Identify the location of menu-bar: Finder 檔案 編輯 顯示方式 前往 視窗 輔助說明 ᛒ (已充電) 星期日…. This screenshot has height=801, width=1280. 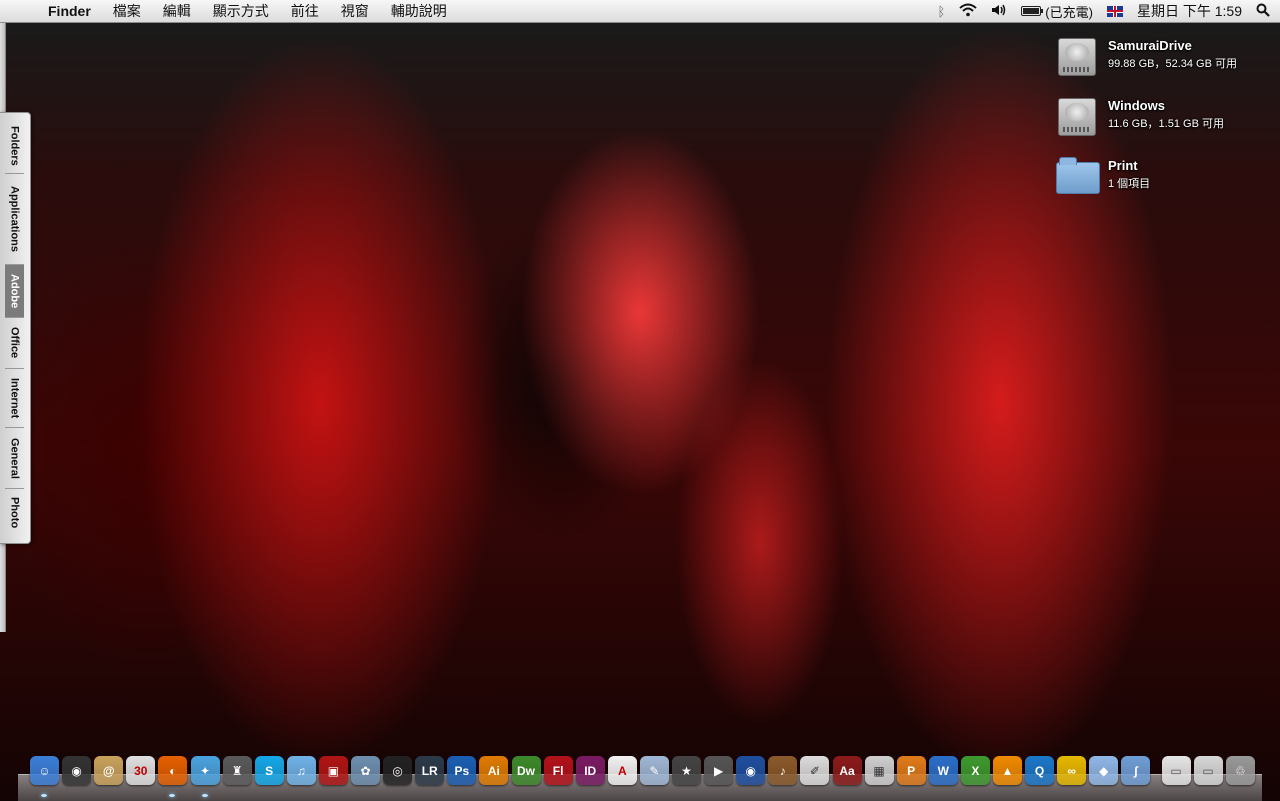
(640, 11).